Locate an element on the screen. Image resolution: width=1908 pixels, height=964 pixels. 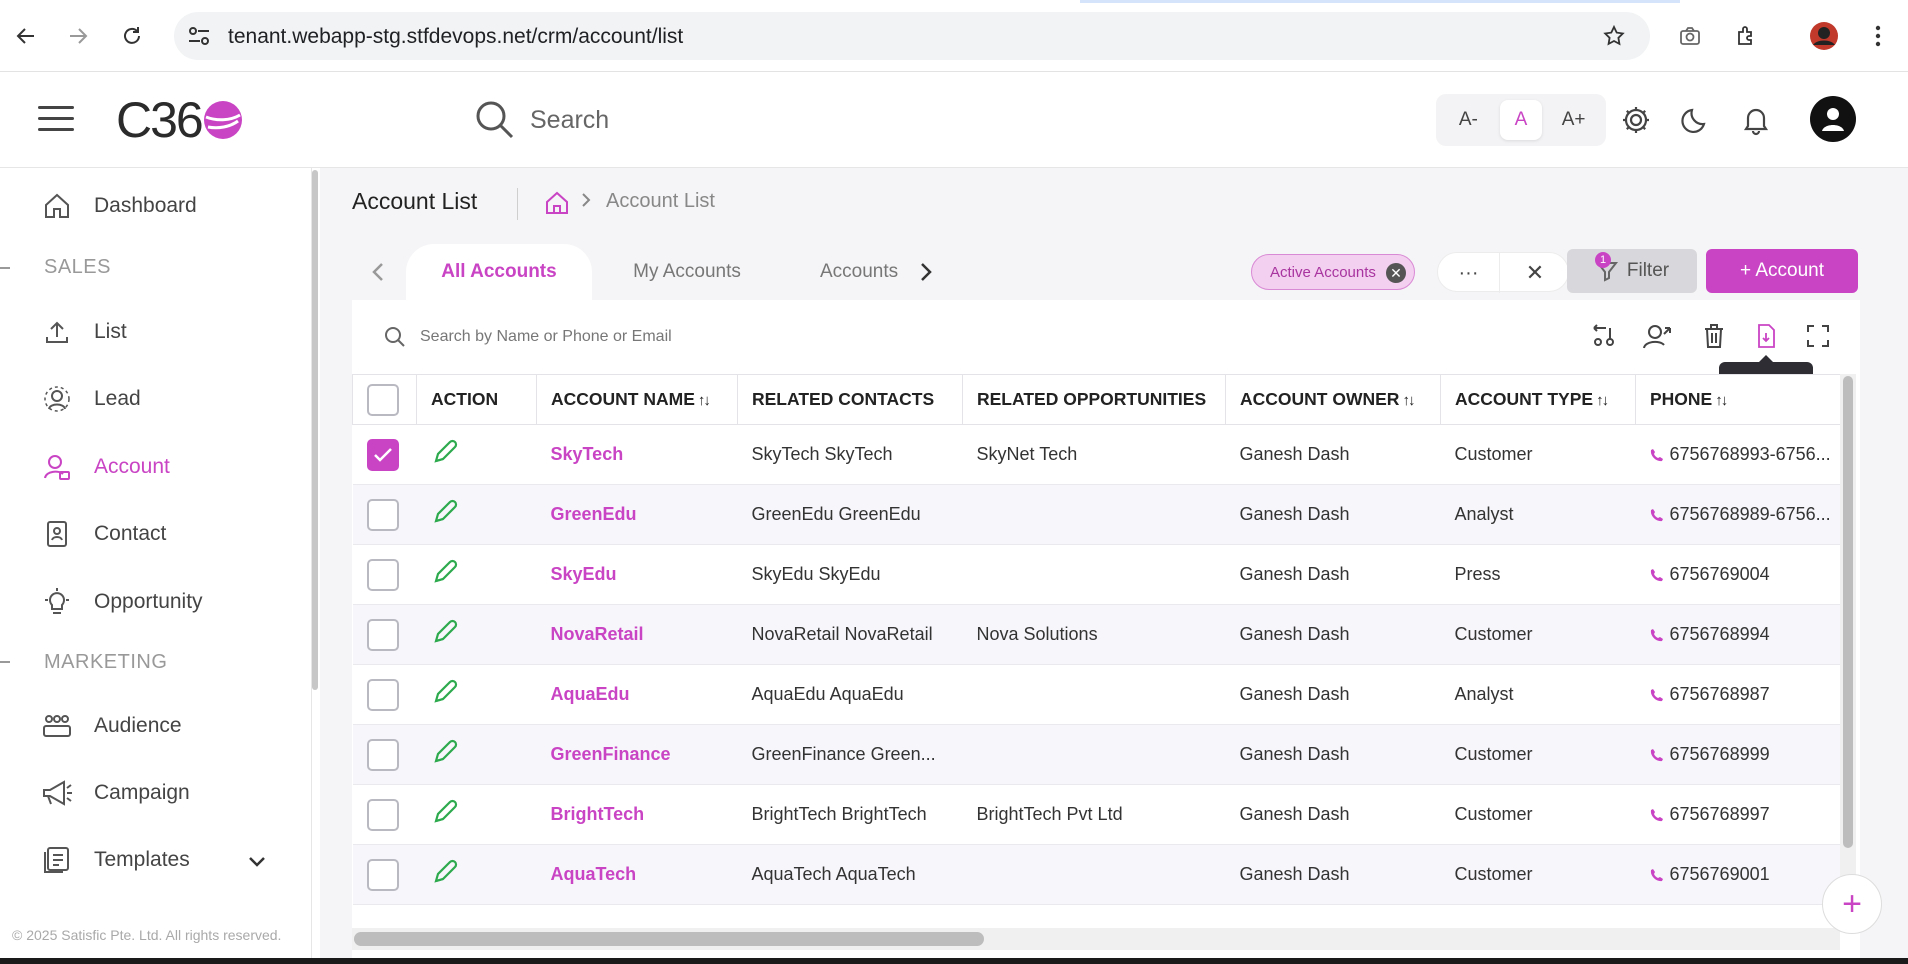
back-icon is located at coordinates (26, 36).